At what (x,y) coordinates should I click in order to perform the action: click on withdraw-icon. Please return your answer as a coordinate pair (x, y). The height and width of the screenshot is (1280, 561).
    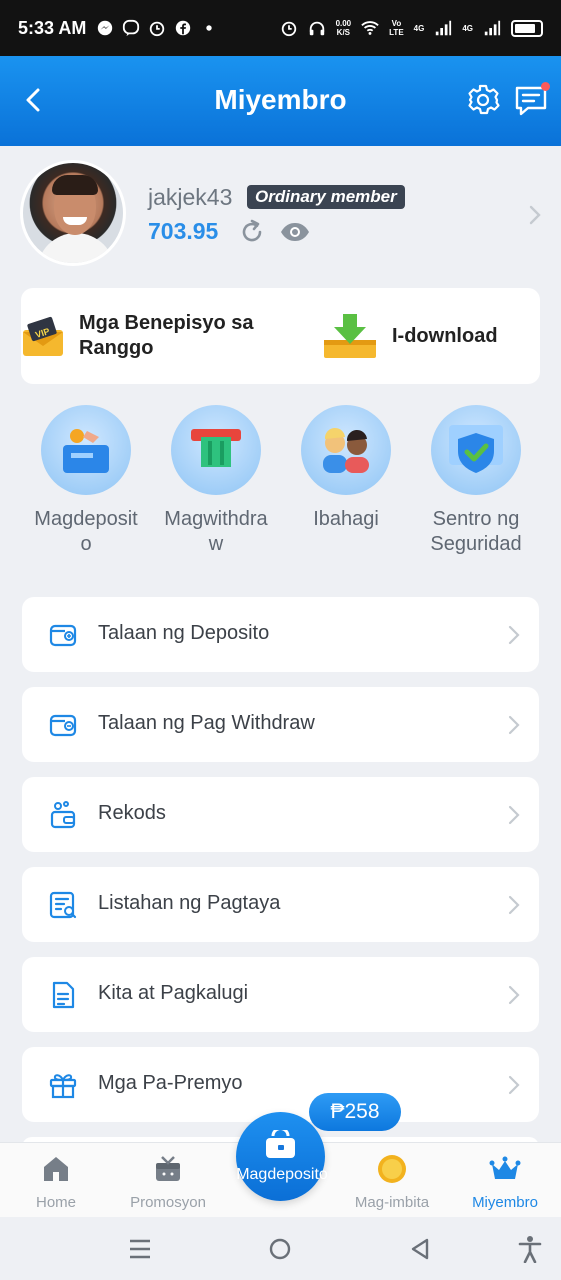
    Looking at the image, I should click on (216, 450).